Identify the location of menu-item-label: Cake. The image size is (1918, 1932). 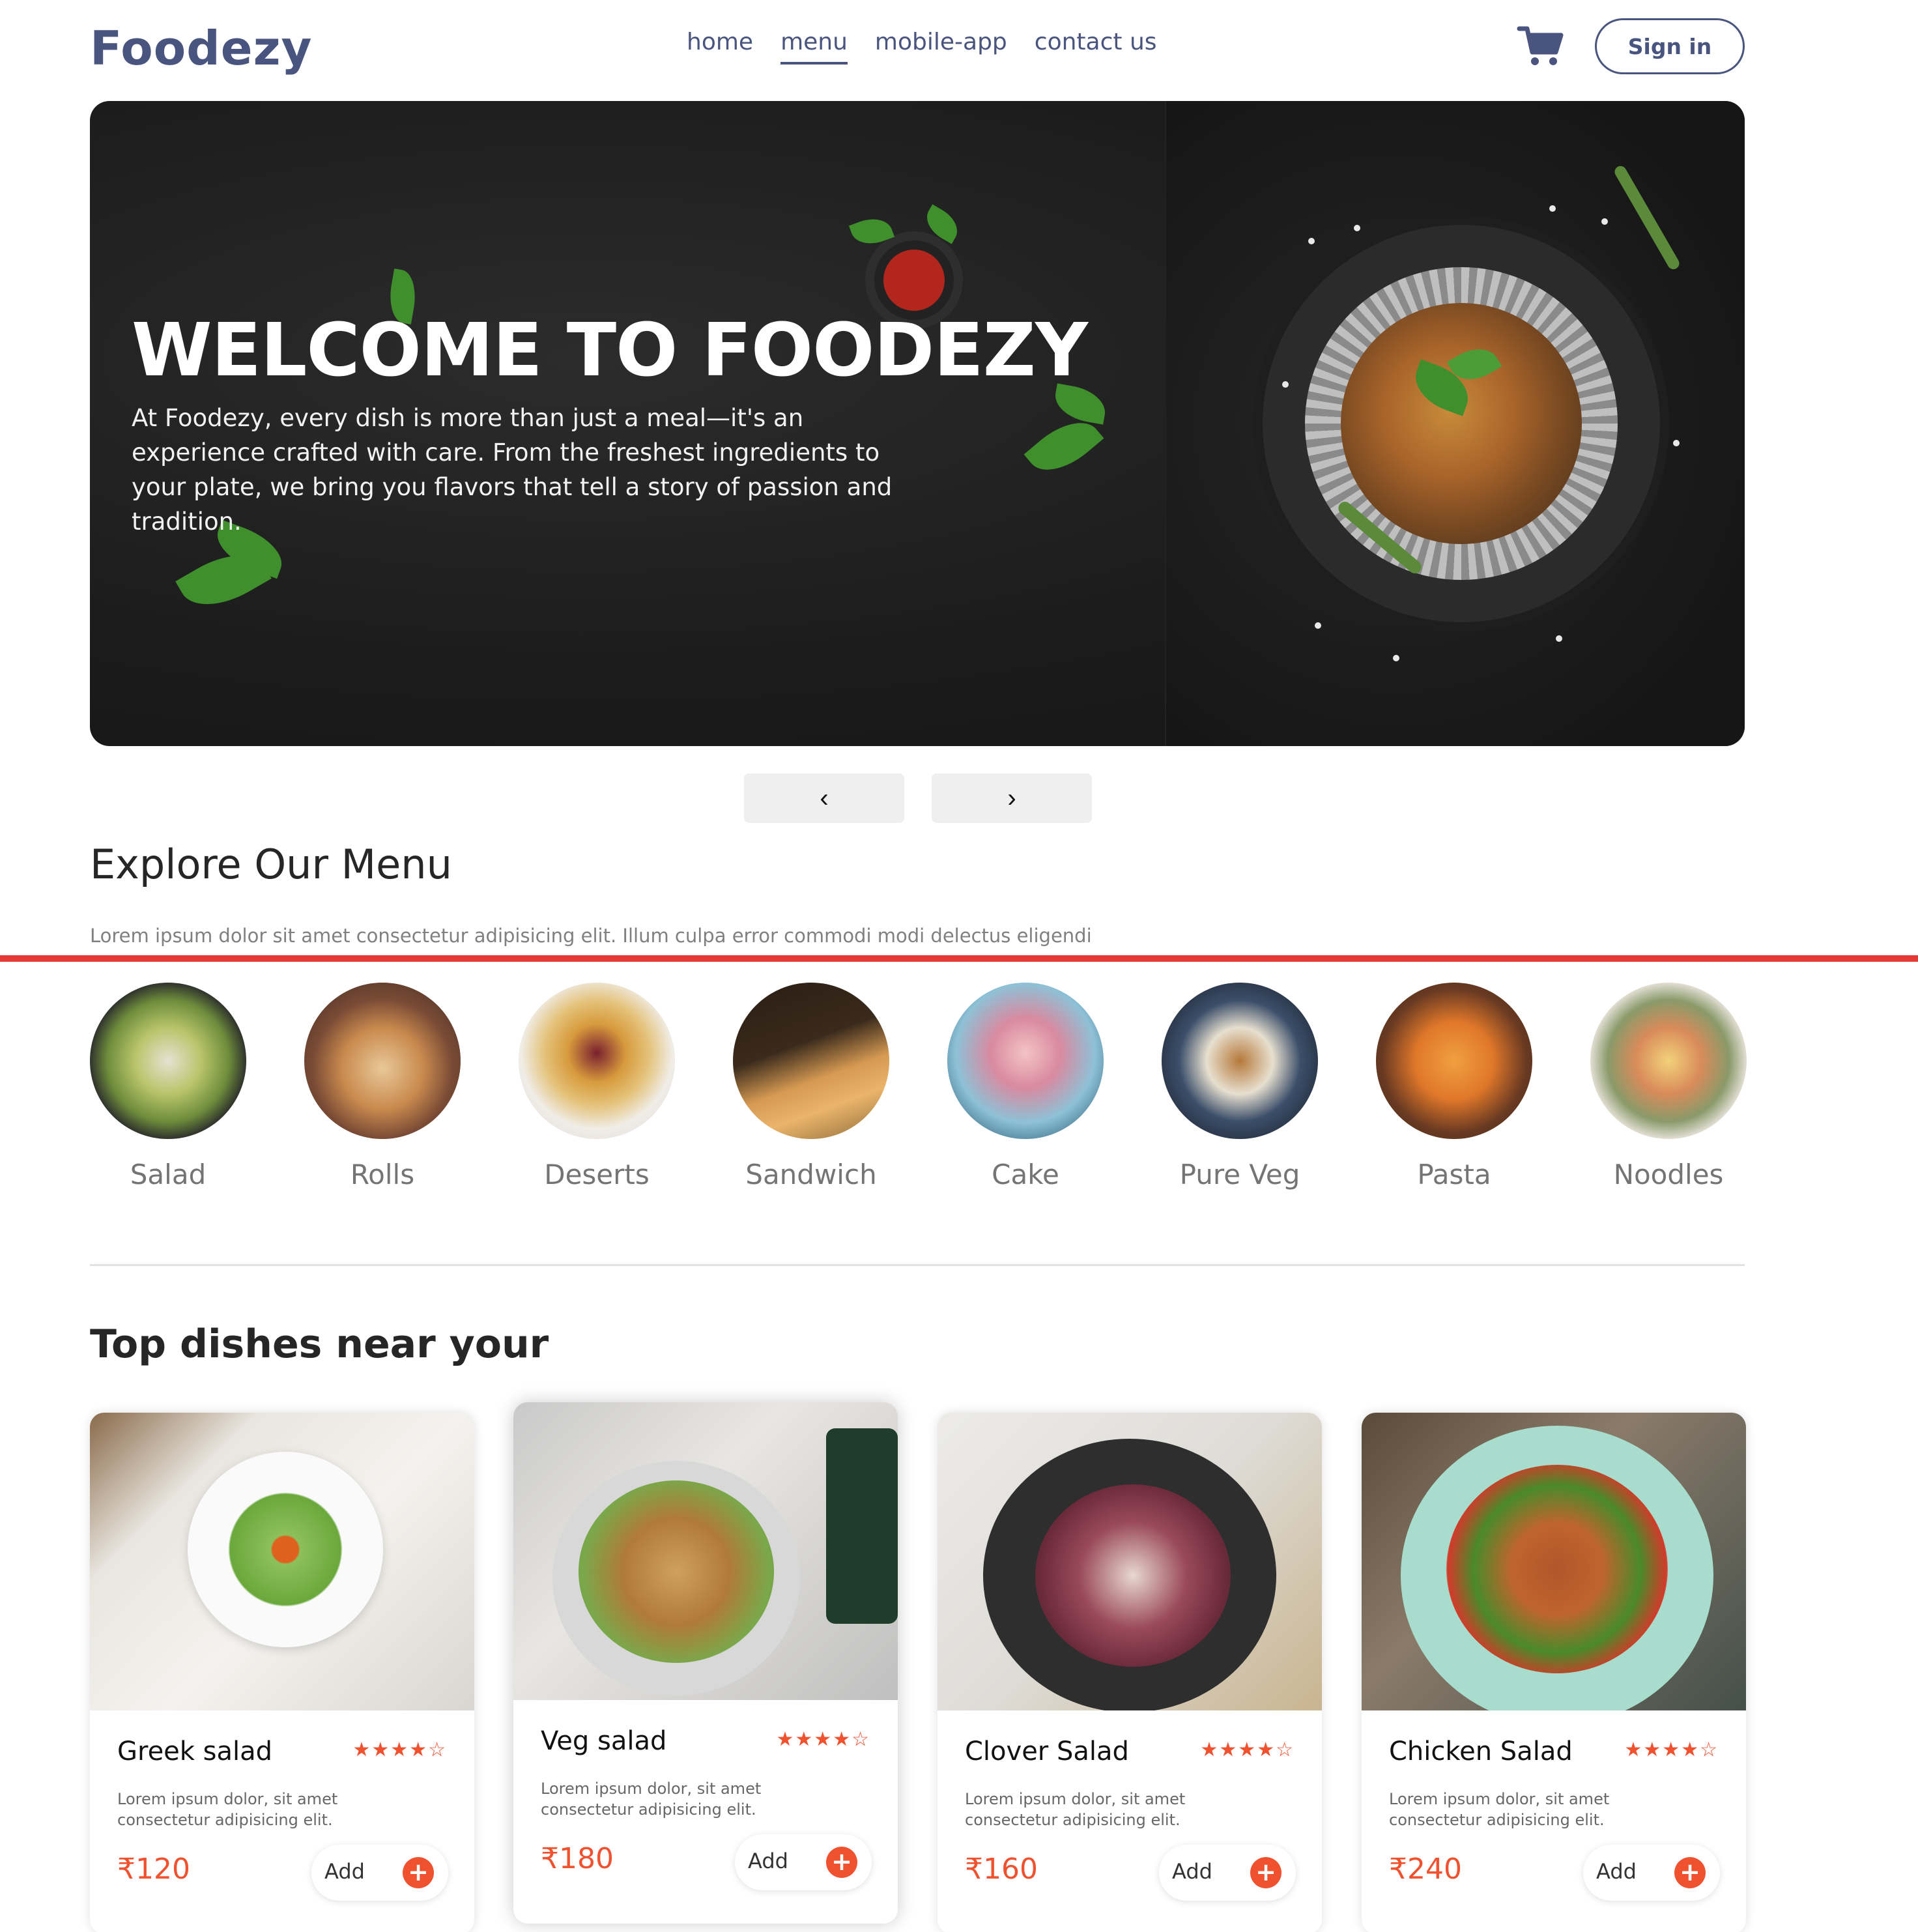
(1025, 1174).